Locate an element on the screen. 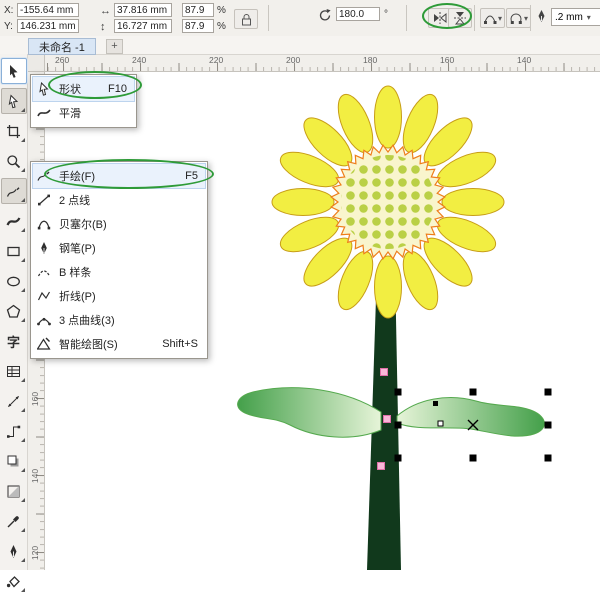  crop-tool-icon is located at coordinates (13, 131).